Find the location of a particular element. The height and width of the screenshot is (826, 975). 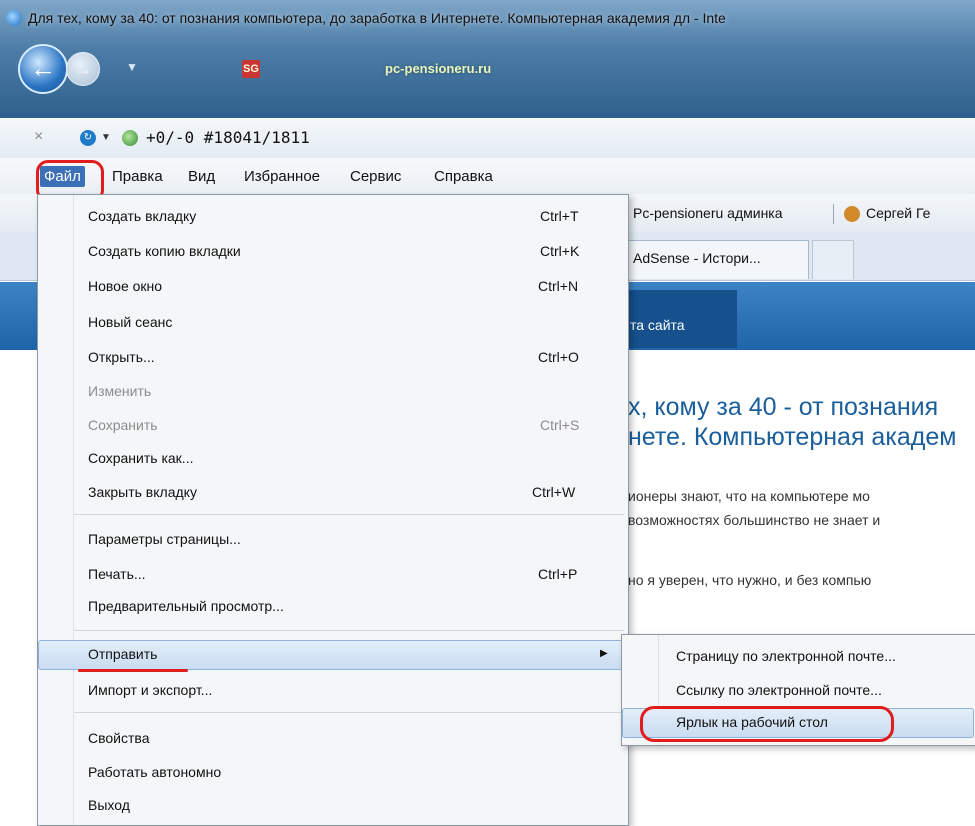

menu-item-send: Отправить is located at coordinates (122, 654).